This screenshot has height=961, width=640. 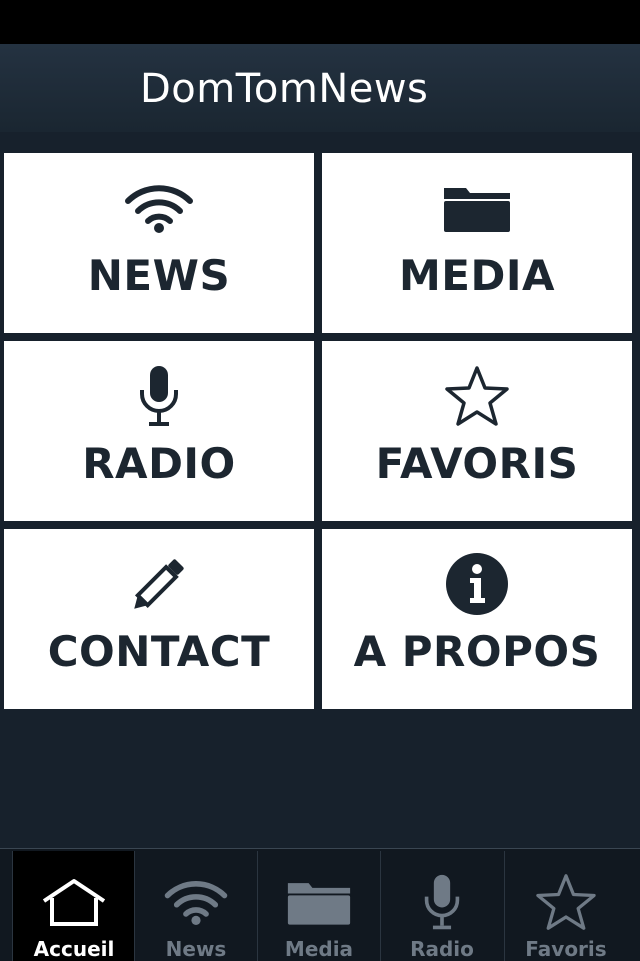 What do you see at coordinates (196, 949) in the screenshot?
I see `tab-news-label: News` at bounding box center [196, 949].